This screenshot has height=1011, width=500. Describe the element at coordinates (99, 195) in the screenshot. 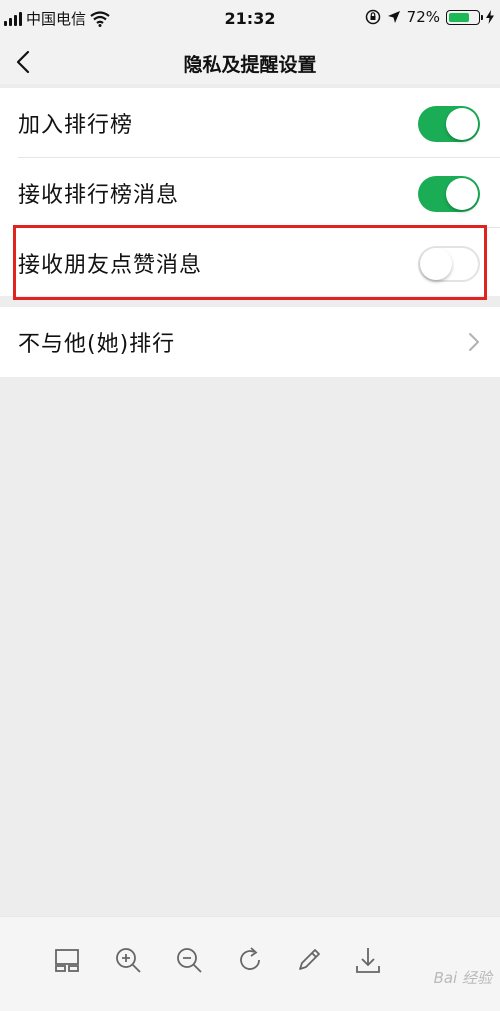

I see `setting-label: 接收排行榜消息` at that location.